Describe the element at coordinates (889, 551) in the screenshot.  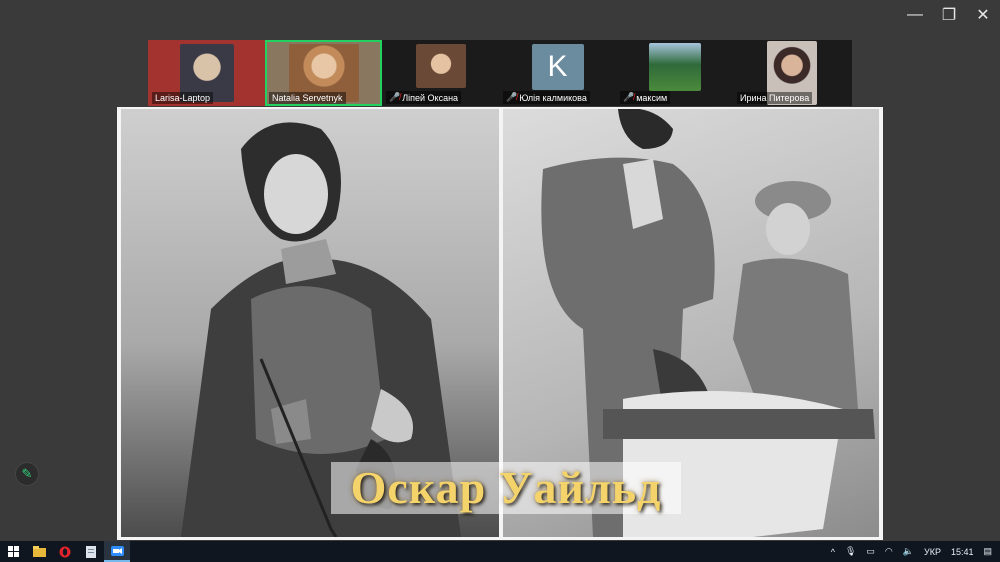
I see `wifi-icon: ◠` at that location.